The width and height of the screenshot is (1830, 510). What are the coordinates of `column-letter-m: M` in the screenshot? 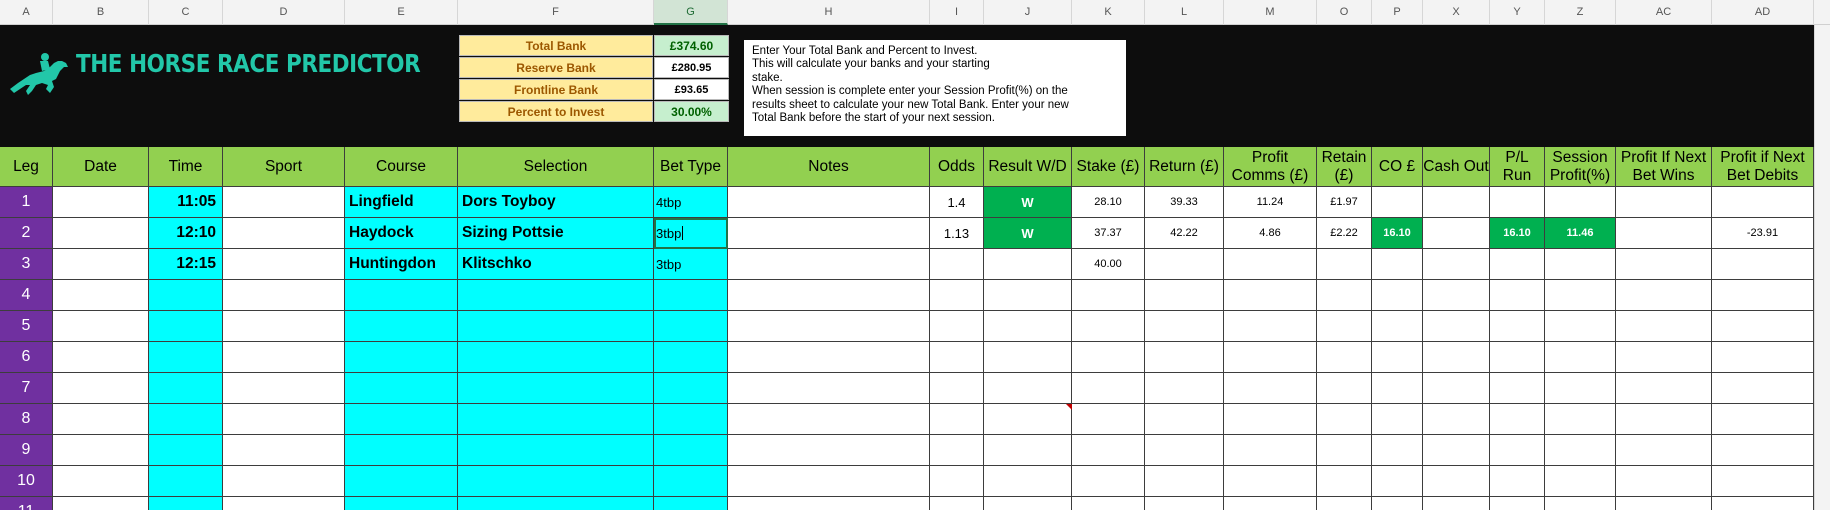 It's located at (1270, 12).